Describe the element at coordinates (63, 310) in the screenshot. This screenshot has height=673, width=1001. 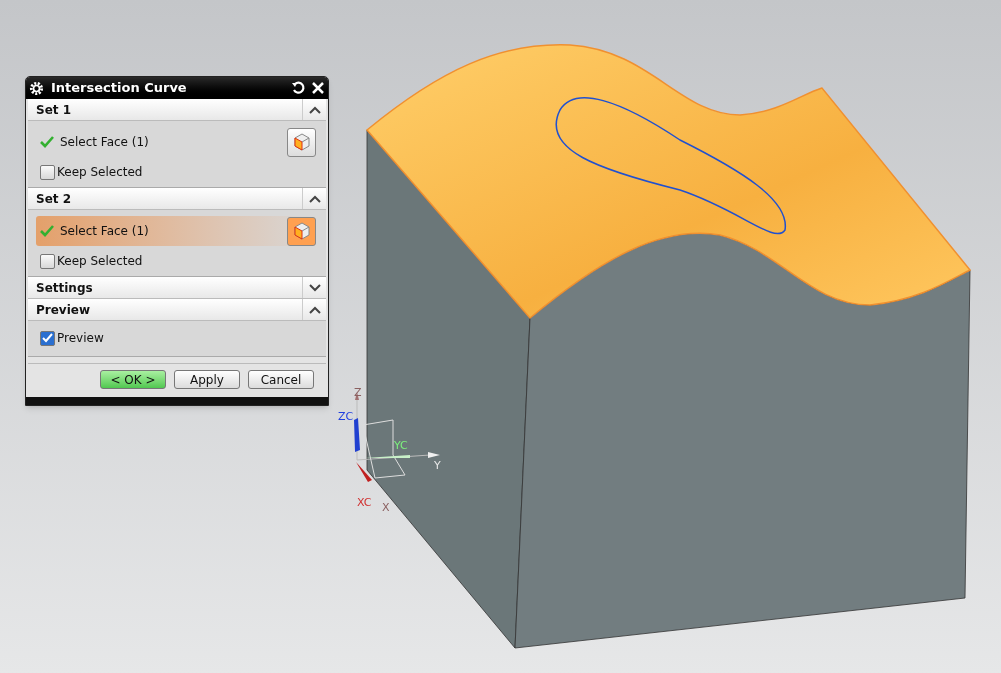
I see `section-title: Preview` at that location.